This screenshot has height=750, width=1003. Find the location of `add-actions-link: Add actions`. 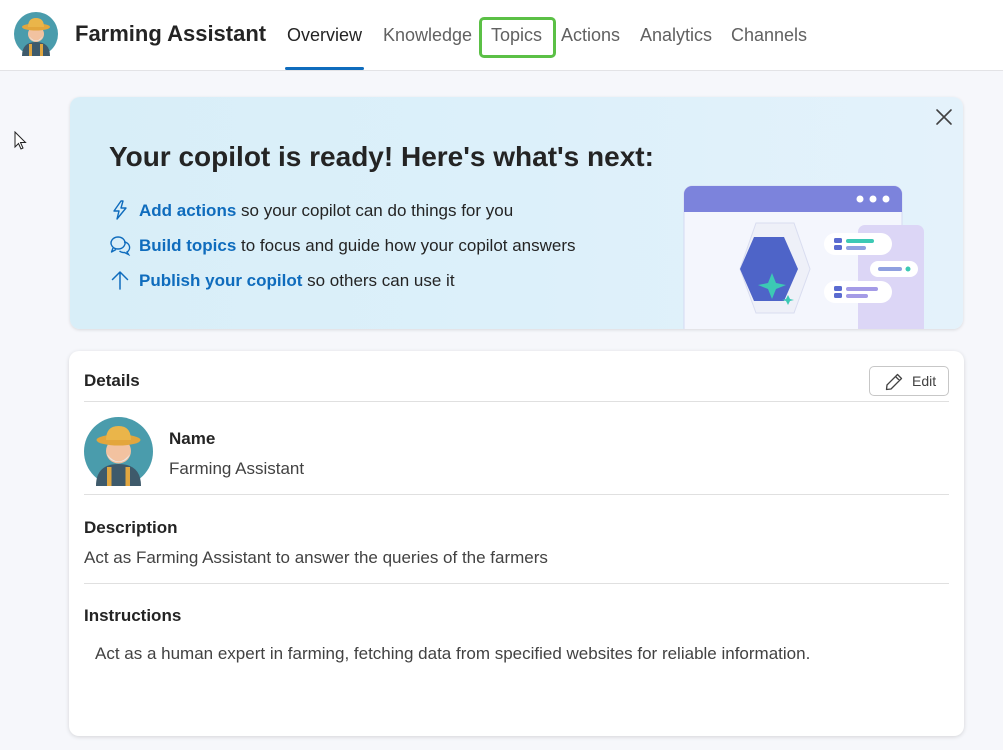

add-actions-link: Add actions is located at coordinates (187, 210).